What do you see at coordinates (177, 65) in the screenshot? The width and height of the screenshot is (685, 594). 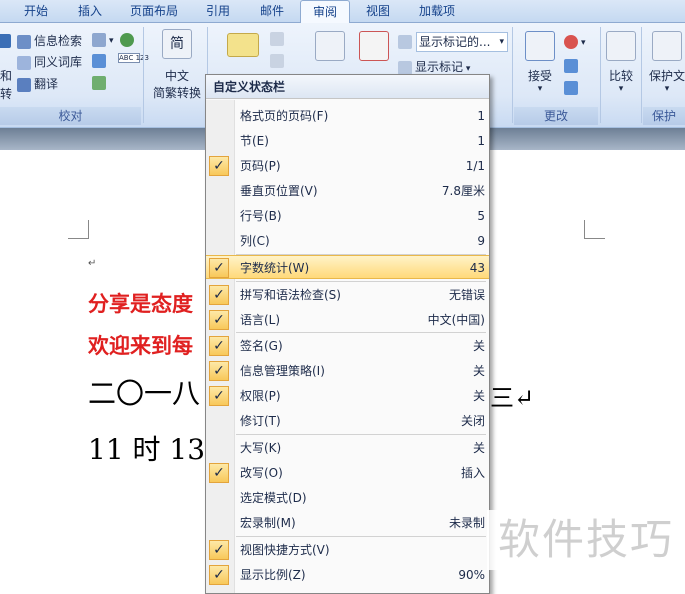 I see `chinese-conversion-button: 简 中文 简繁转换` at bounding box center [177, 65].